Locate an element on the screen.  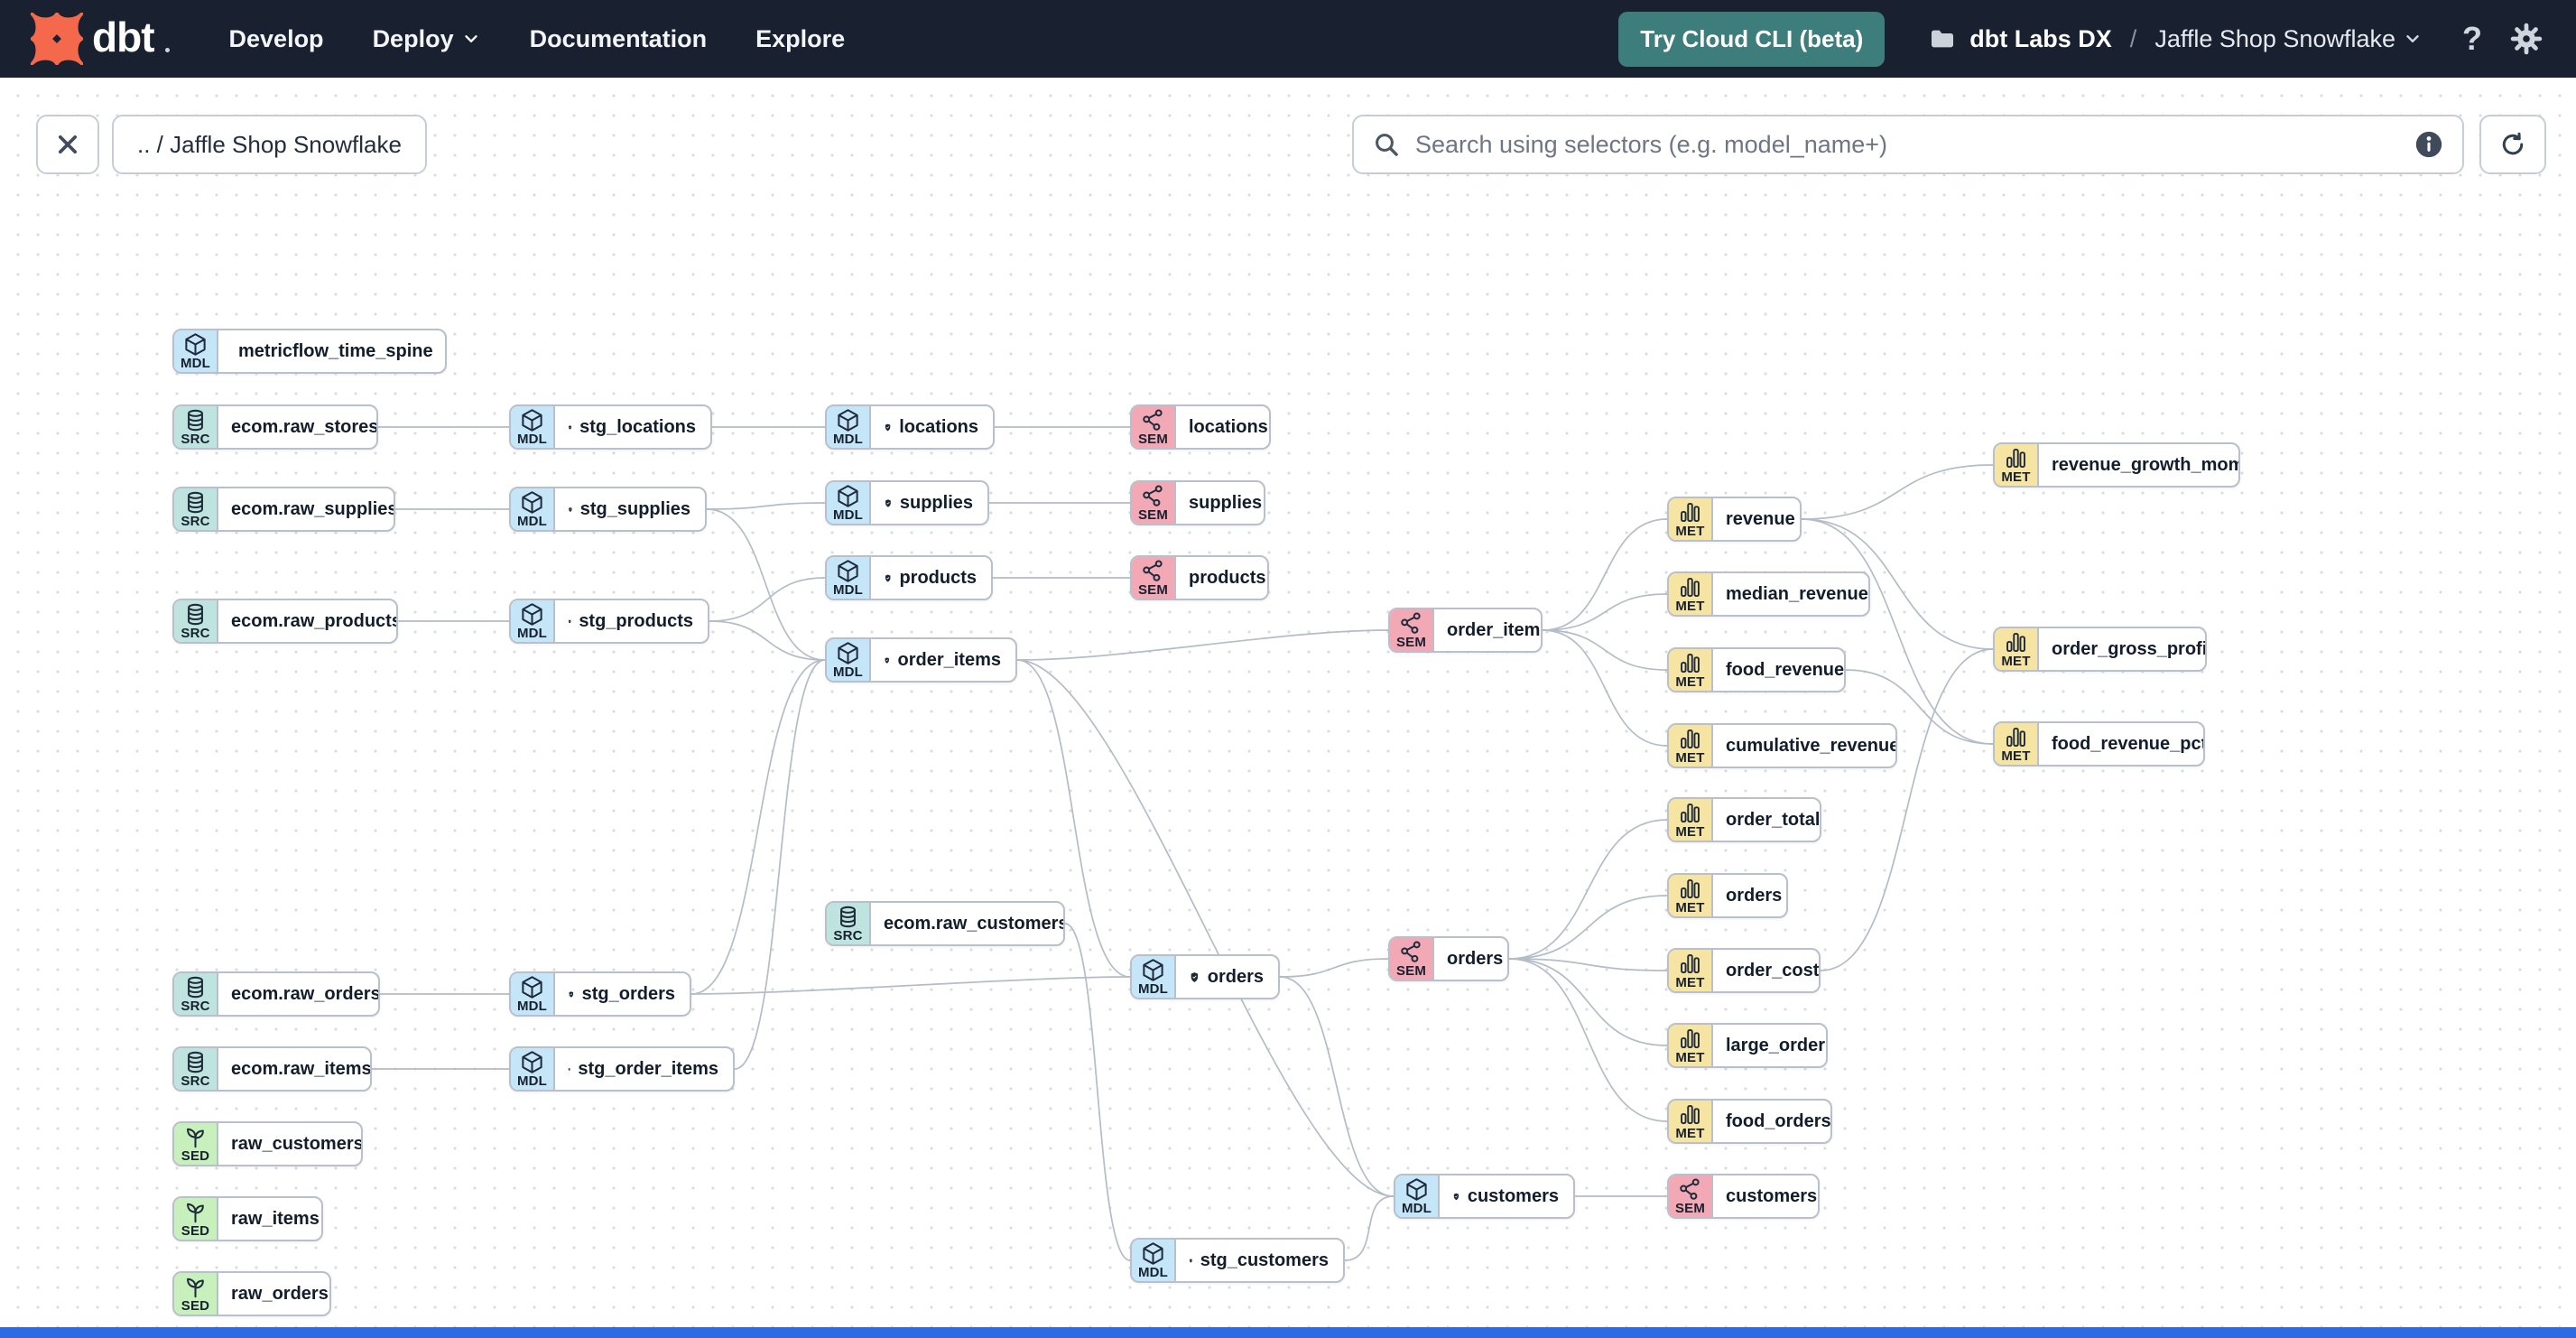
selector-search is located at coordinates (1908, 145).